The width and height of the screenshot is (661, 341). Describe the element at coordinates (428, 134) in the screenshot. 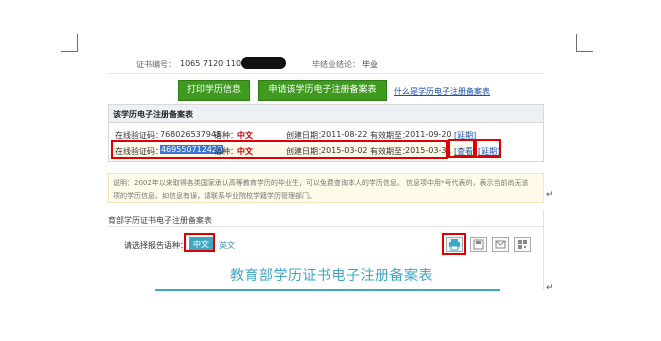

I see `row1-valid: 2011-09-20` at that location.